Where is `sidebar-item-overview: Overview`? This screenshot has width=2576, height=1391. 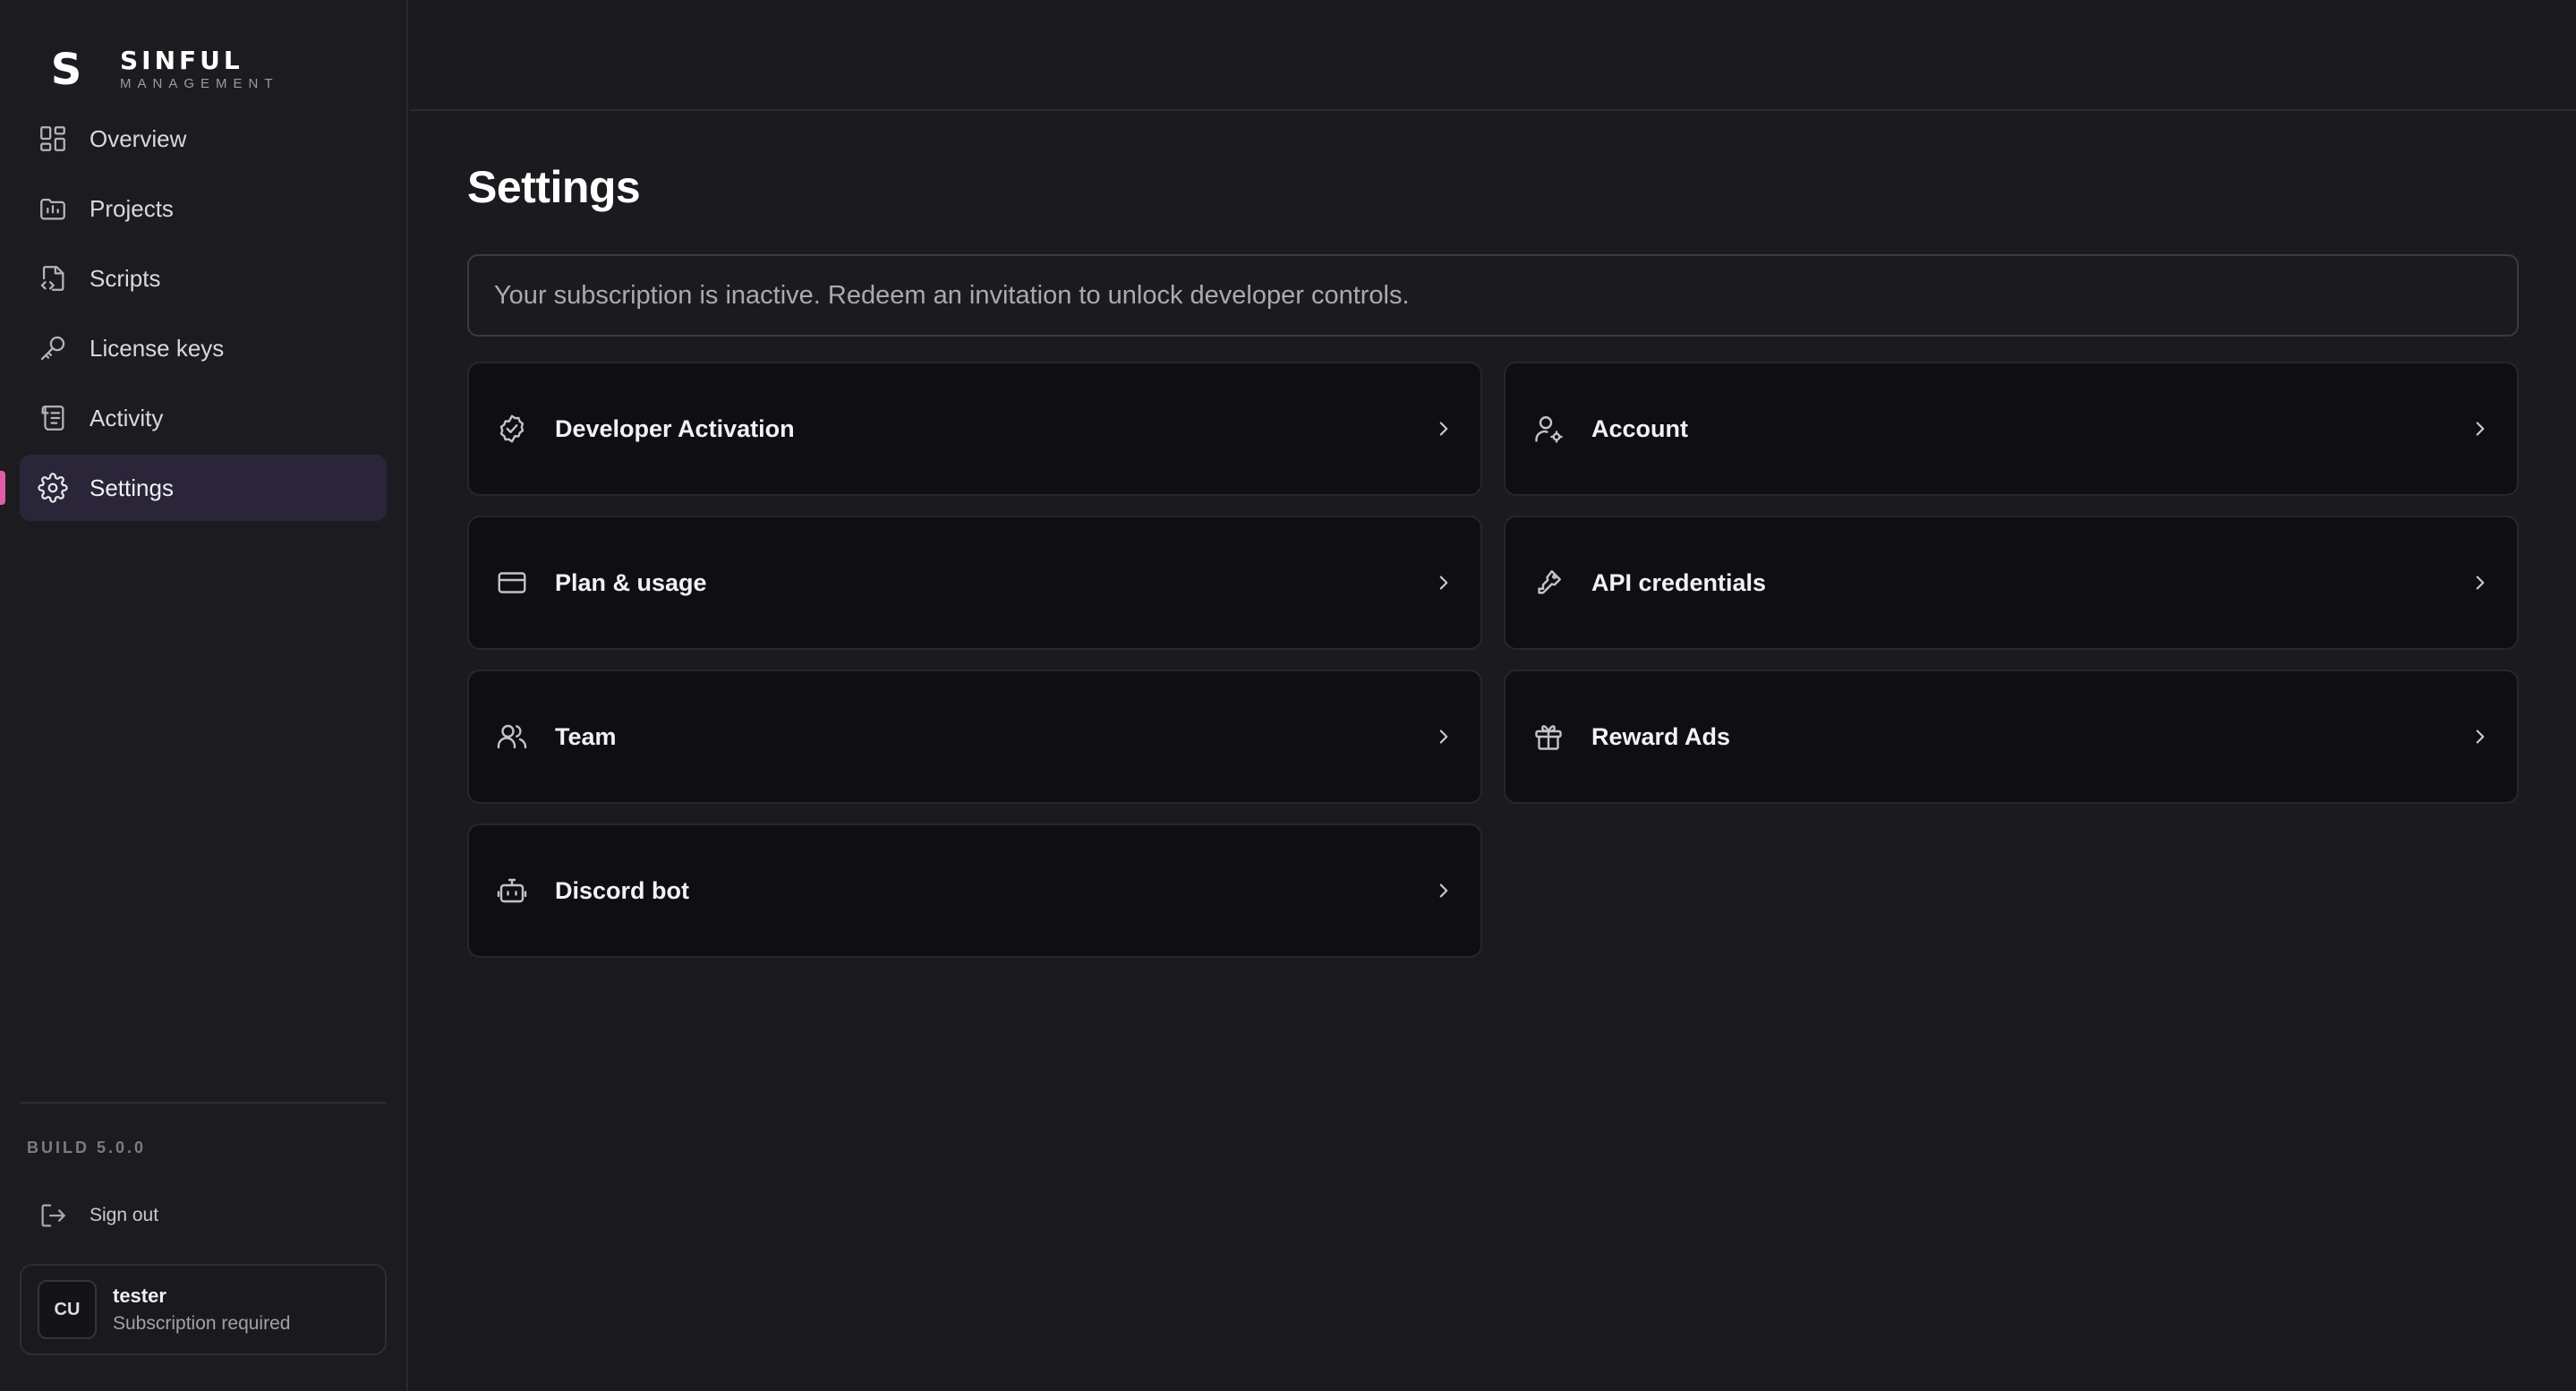
sidebar-item-overview: Overview is located at coordinates (203, 139).